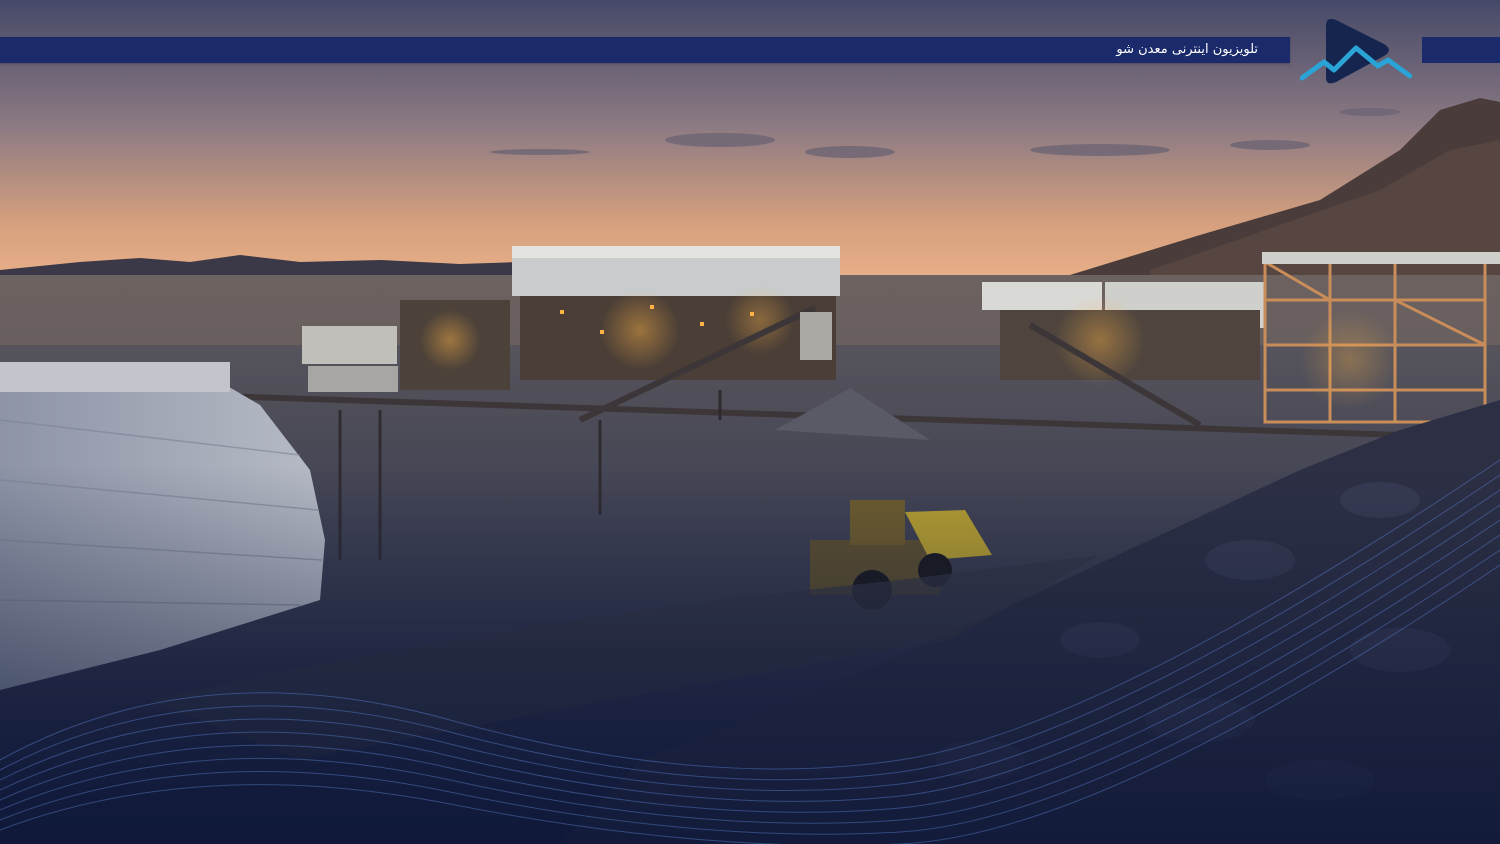 The height and width of the screenshot is (844, 1500). What do you see at coordinates (1461, 50) in the screenshot?
I see `channel-banner-end` at bounding box center [1461, 50].